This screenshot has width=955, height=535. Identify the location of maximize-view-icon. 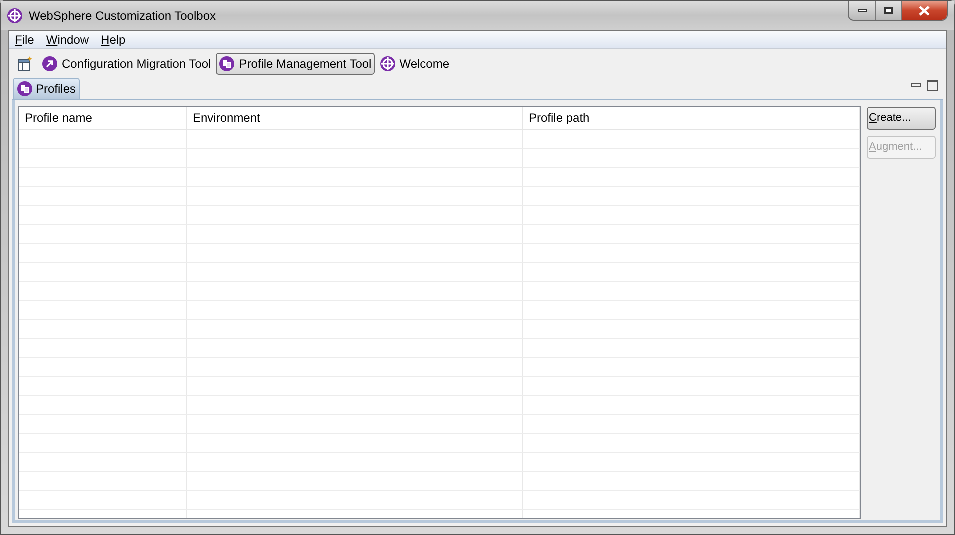
(932, 85).